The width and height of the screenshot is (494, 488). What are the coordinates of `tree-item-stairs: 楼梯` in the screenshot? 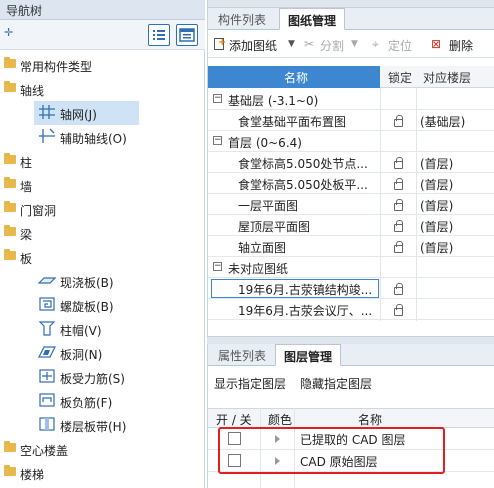 It's located at (102, 473).